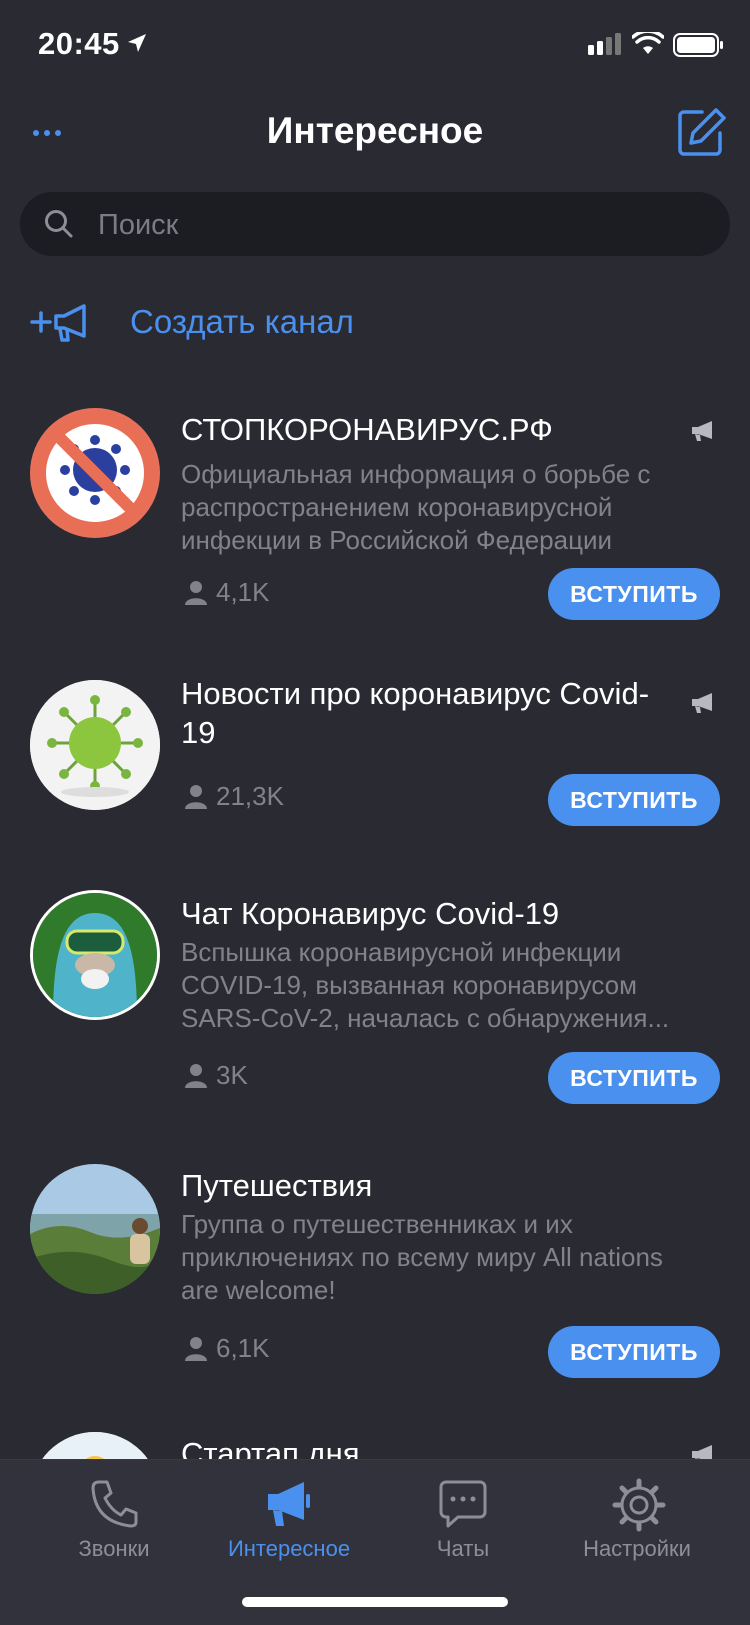 This screenshot has width=750, height=1625. Describe the element at coordinates (243, 1348) in the screenshot. I see `member-count-value: 6,1K` at that location.